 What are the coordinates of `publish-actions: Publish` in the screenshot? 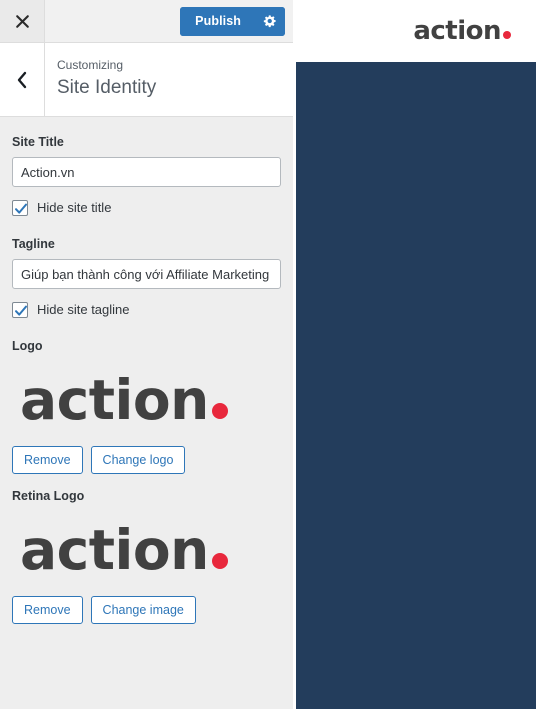 It's located at (236, 21).